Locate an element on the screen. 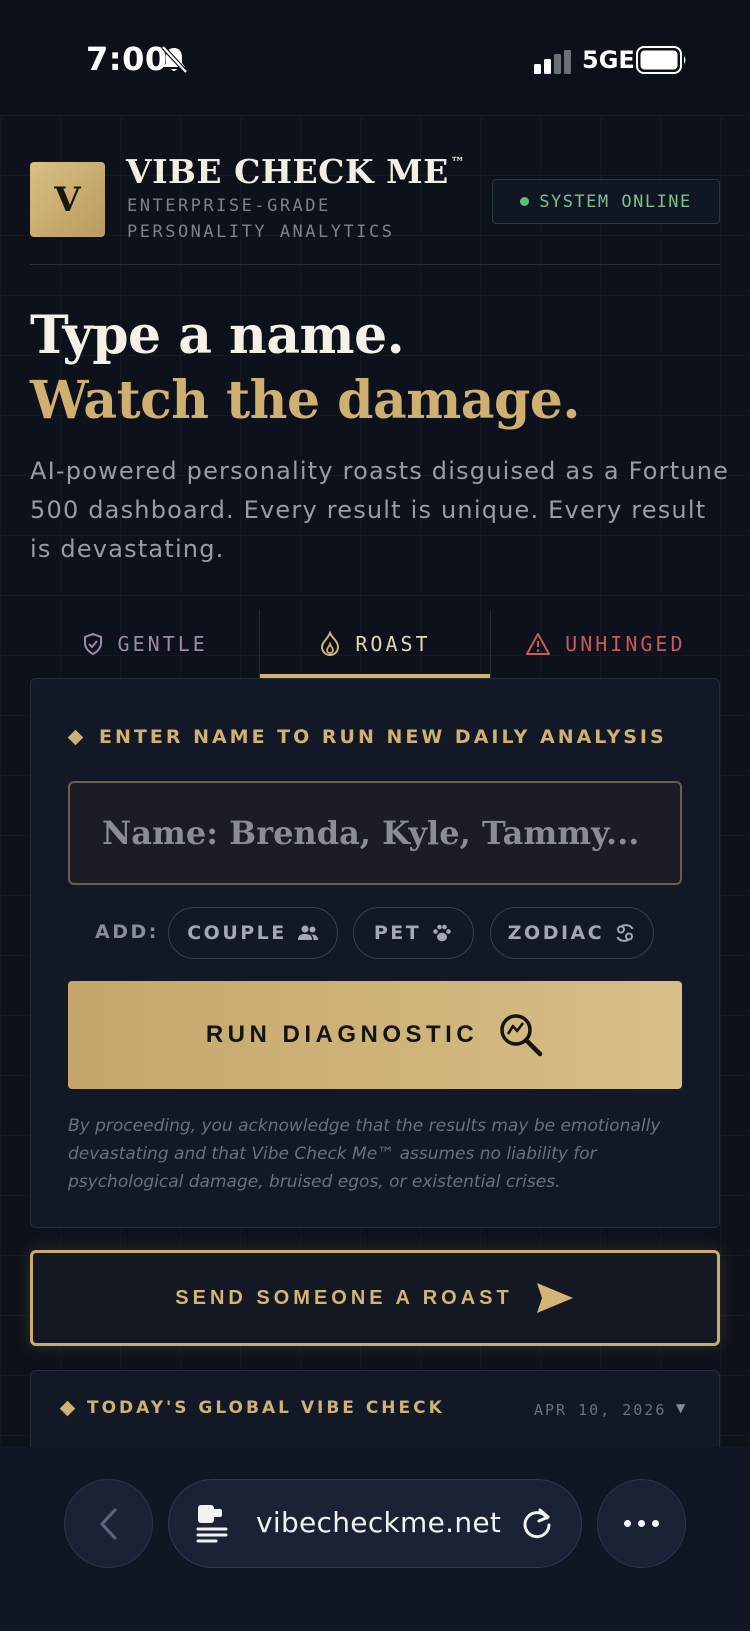 The width and height of the screenshot is (750, 1631). reload-icon is located at coordinates (537, 1523).